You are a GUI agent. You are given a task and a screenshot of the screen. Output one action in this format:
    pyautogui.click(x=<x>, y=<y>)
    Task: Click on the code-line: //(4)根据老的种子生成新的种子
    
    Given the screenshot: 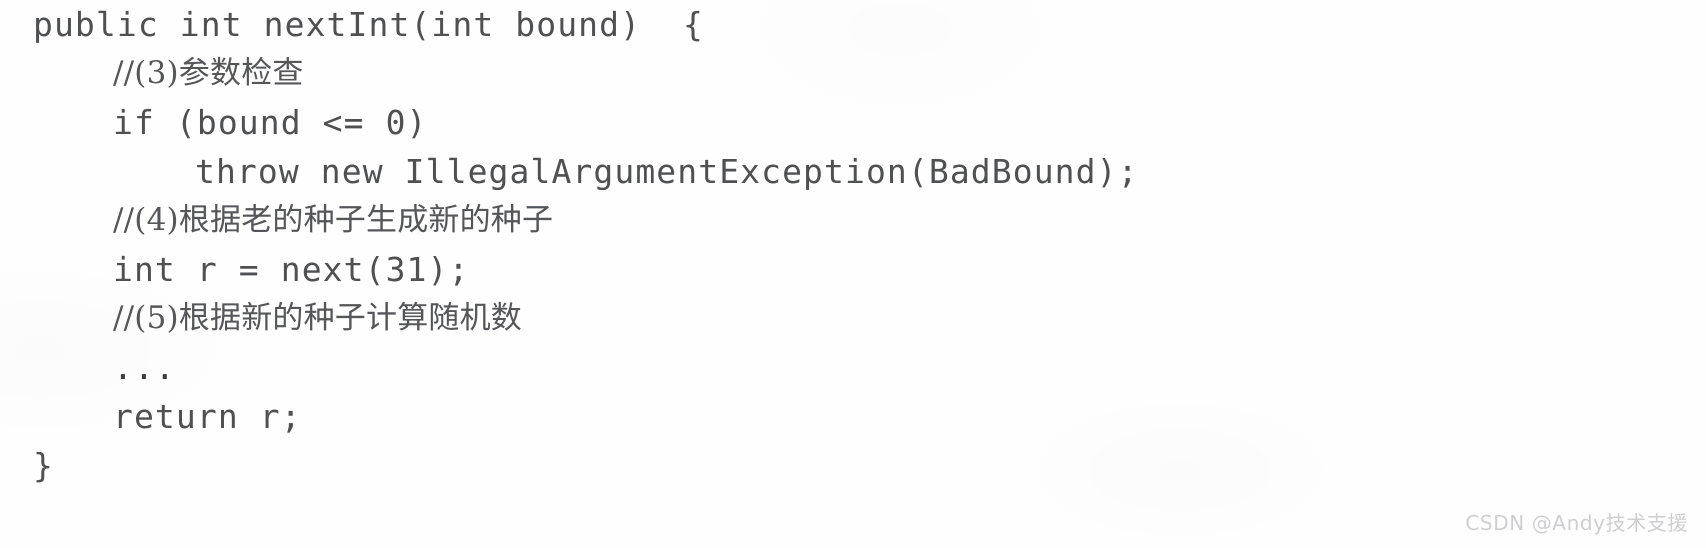 What is the action you would take?
    pyautogui.click(x=333, y=220)
    